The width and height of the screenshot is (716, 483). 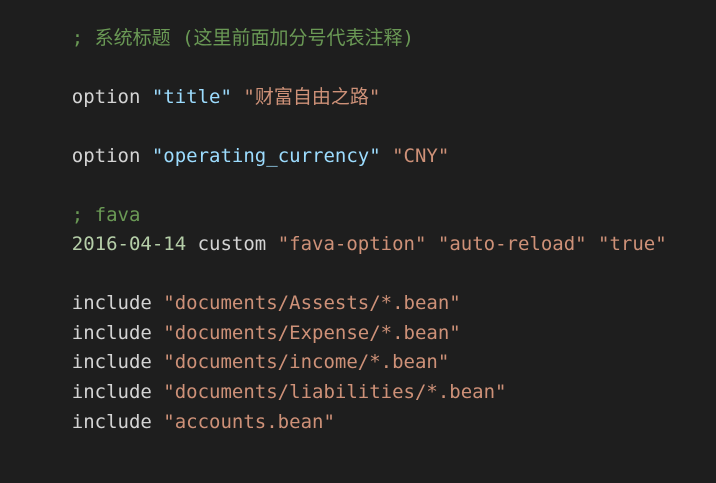 I want to click on include-keyword: include, so click(x=111, y=422).